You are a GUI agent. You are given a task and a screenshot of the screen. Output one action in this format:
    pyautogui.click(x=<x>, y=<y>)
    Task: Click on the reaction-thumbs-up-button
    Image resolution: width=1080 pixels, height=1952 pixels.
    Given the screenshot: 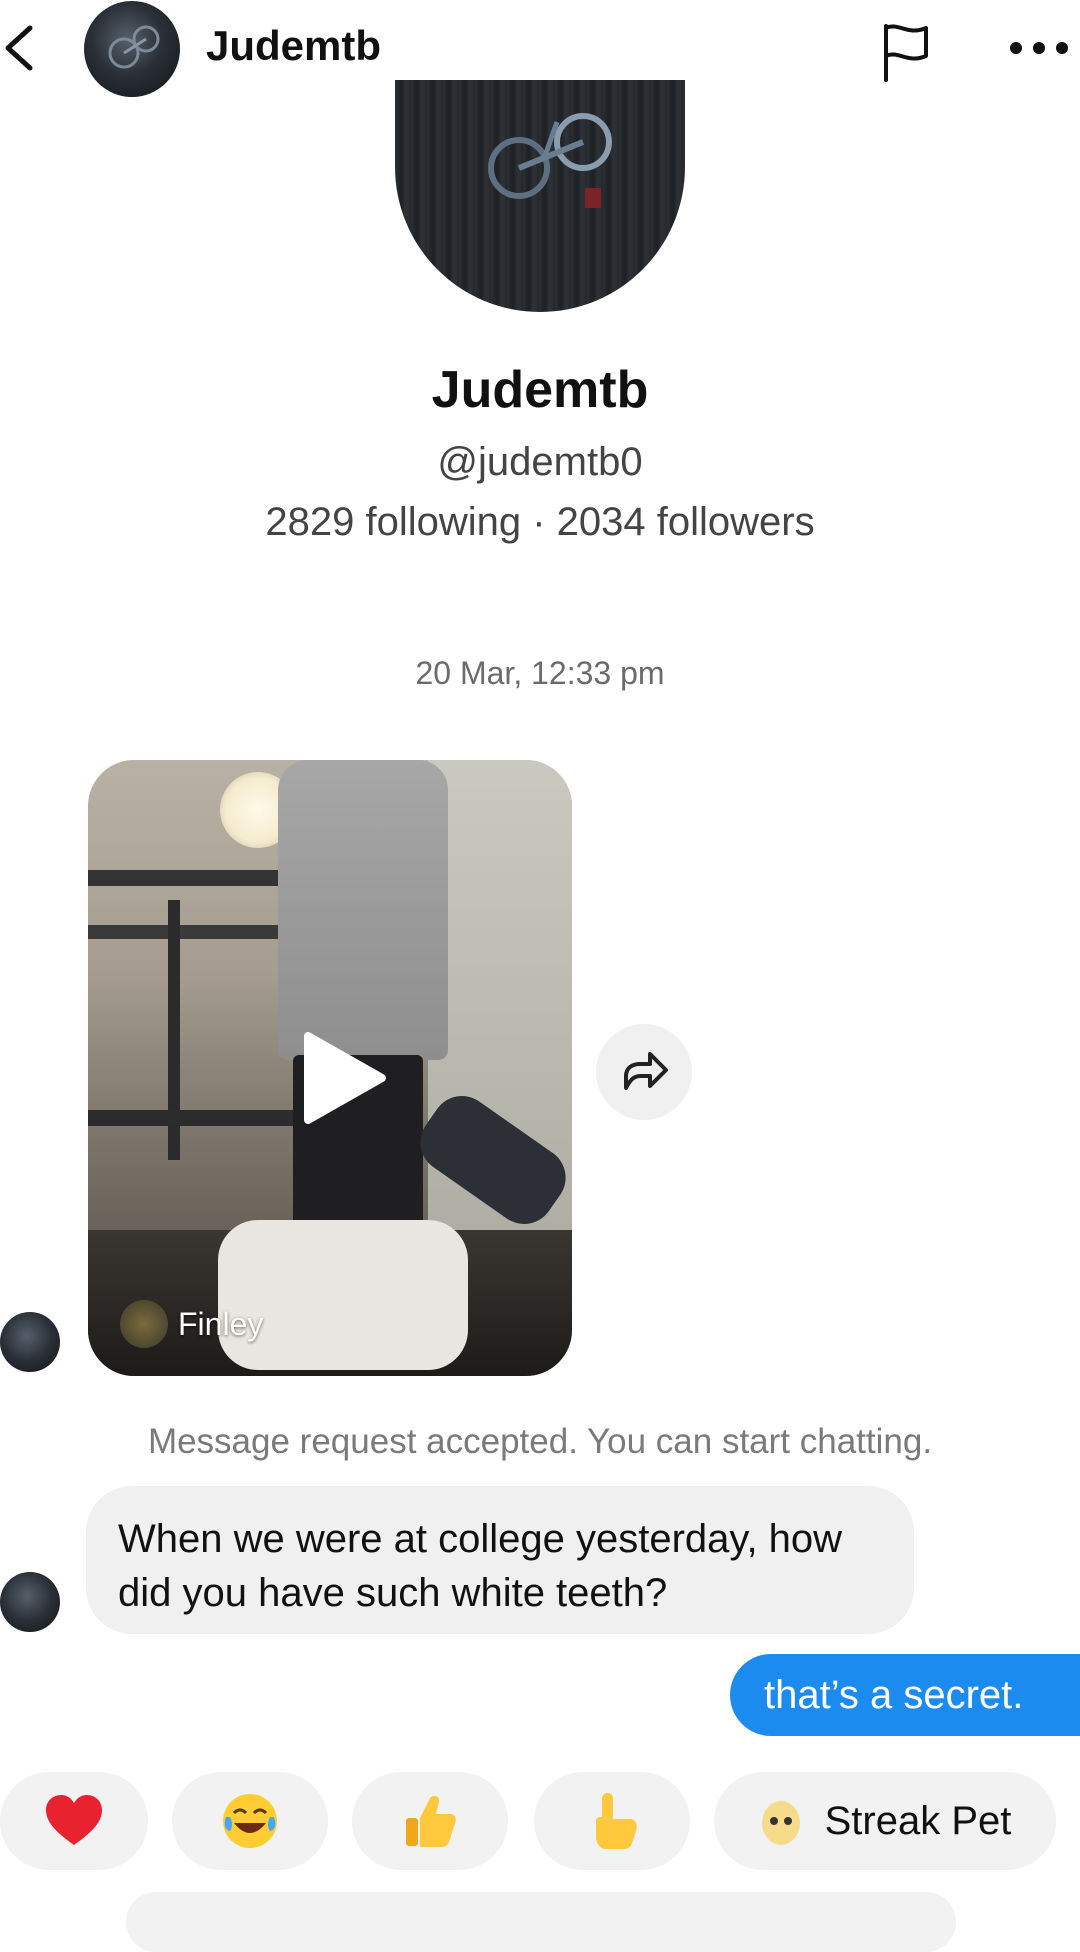 What is the action you would take?
    pyautogui.click(x=430, y=1821)
    